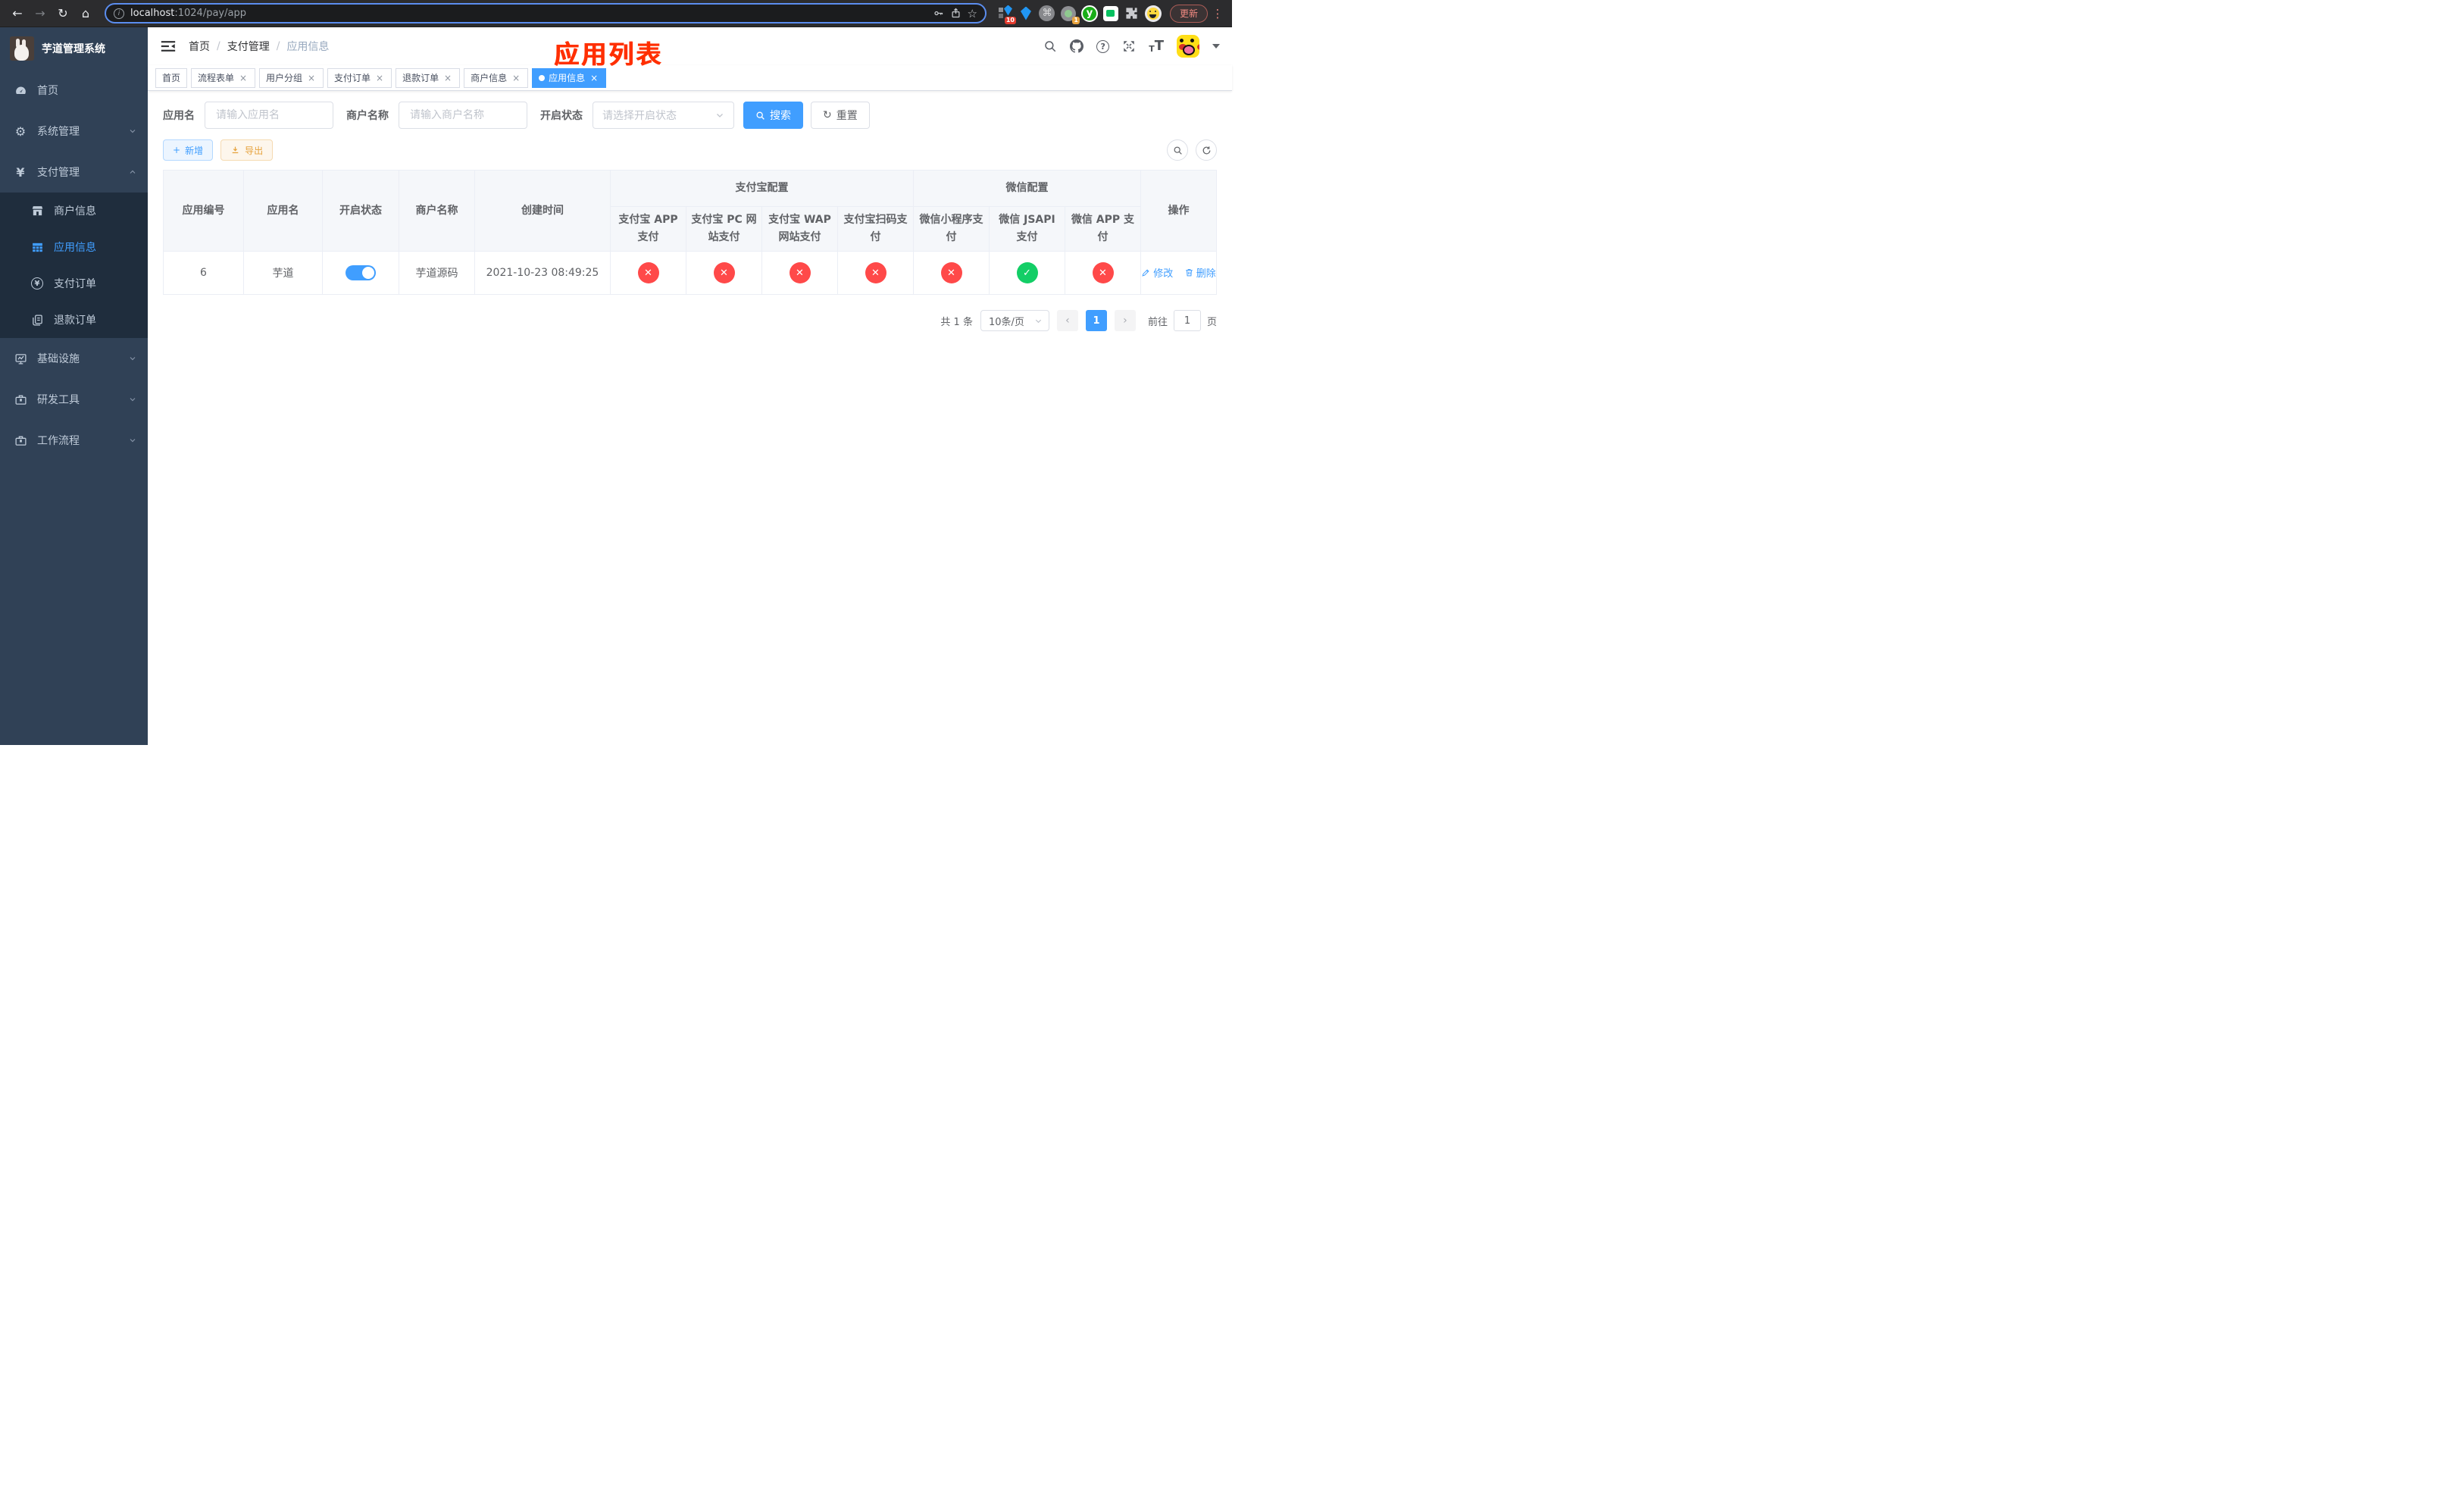  I want to click on browser-back-icon: ←, so click(17, 14).